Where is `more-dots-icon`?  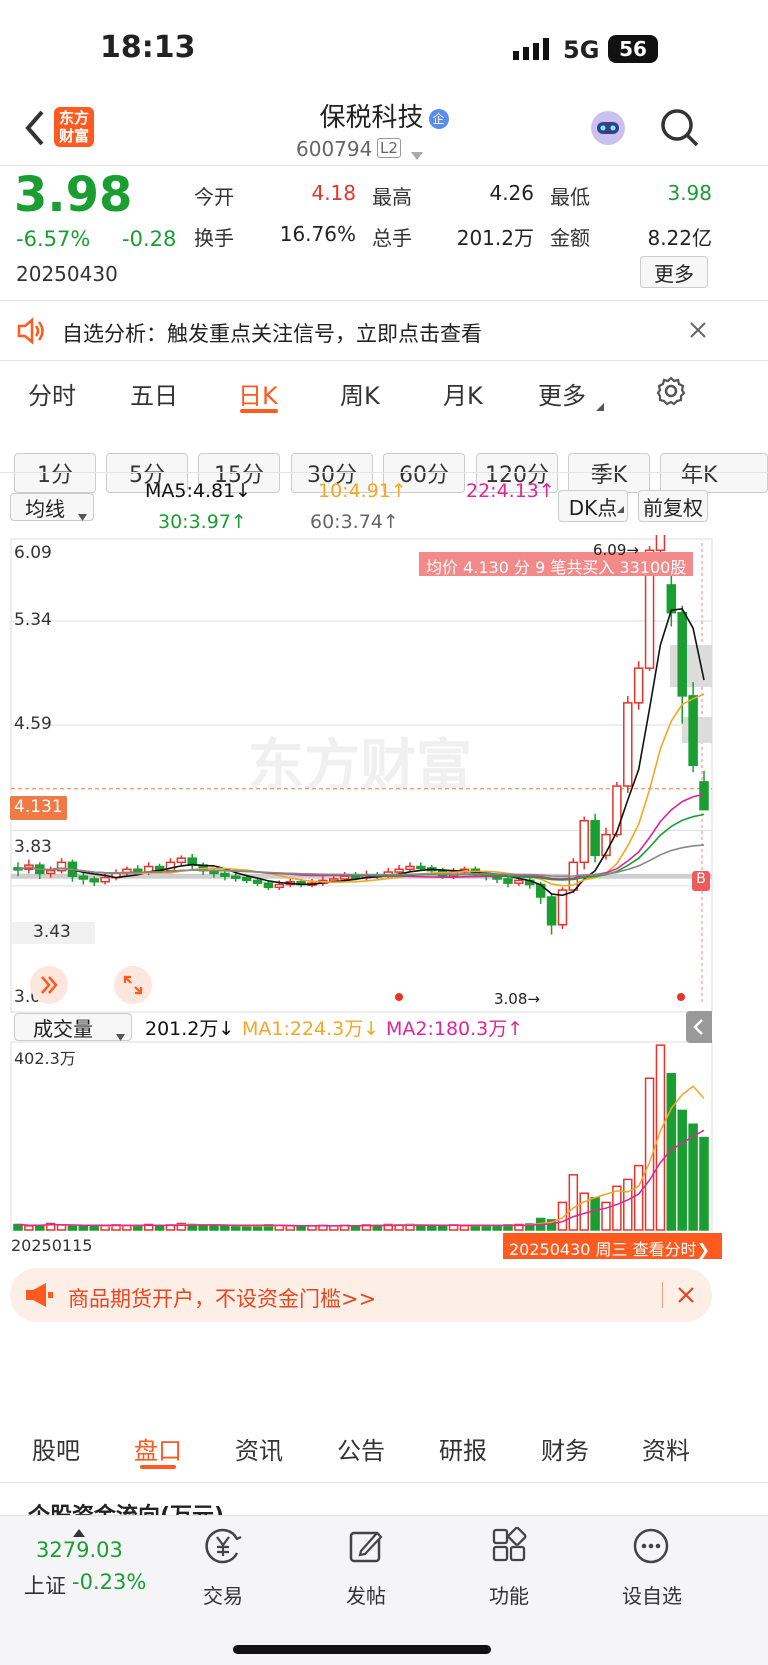
more-dots-icon is located at coordinates (651, 1546).